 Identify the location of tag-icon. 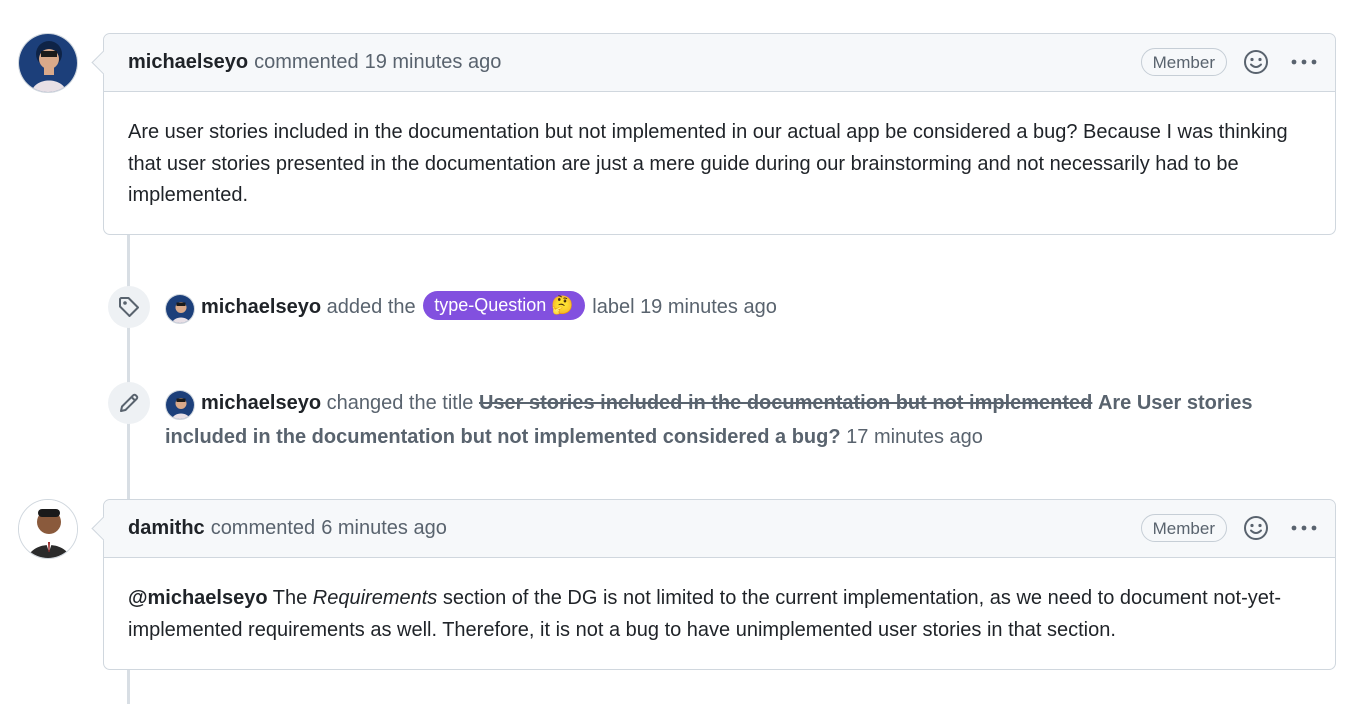
(129, 307).